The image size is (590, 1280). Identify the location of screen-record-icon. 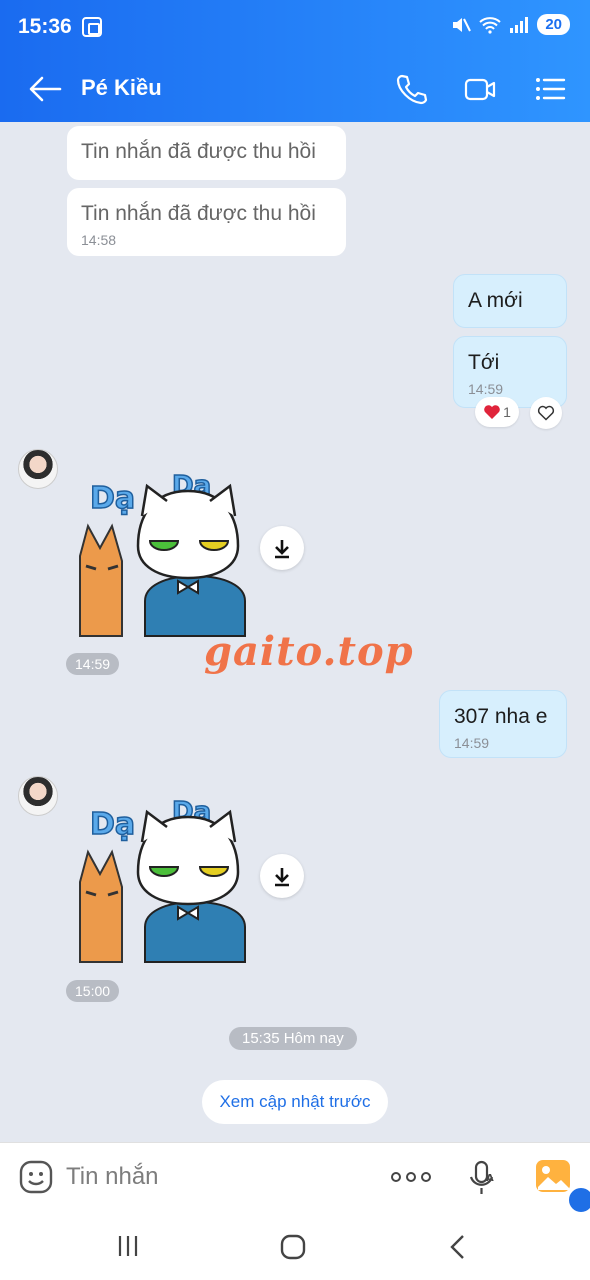
(92, 27).